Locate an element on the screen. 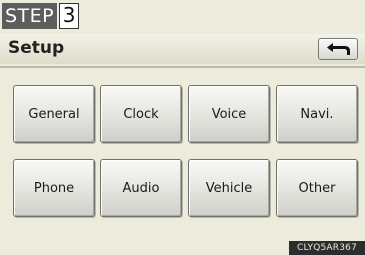 Image resolution: width=365 pixels, height=255 pixels. voice-button: Voice is located at coordinates (229, 114).